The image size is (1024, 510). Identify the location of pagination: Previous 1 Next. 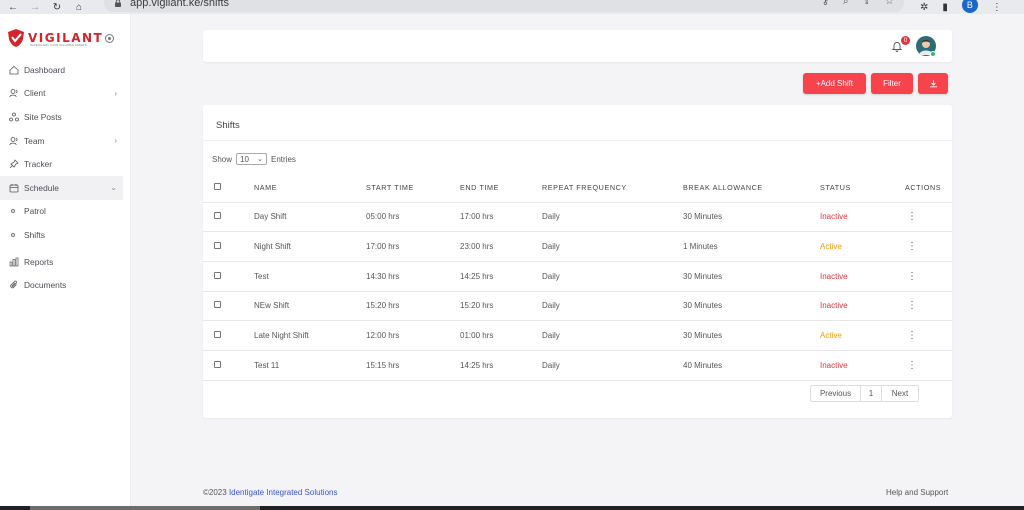
(864, 393).